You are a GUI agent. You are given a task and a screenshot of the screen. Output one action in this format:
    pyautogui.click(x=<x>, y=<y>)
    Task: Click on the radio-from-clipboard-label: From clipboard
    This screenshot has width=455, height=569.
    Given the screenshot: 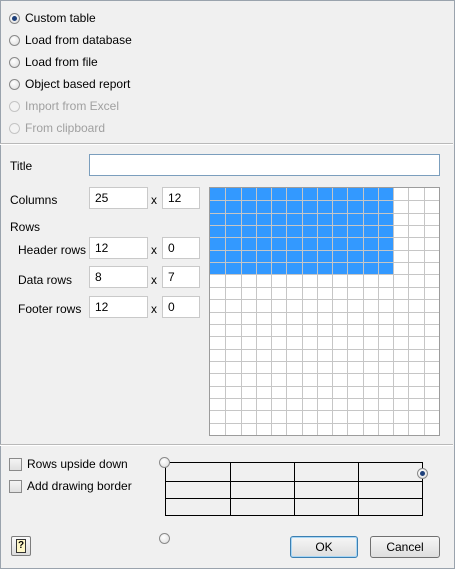 What is the action you would take?
    pyautogui.click(x=65, y=128)
    